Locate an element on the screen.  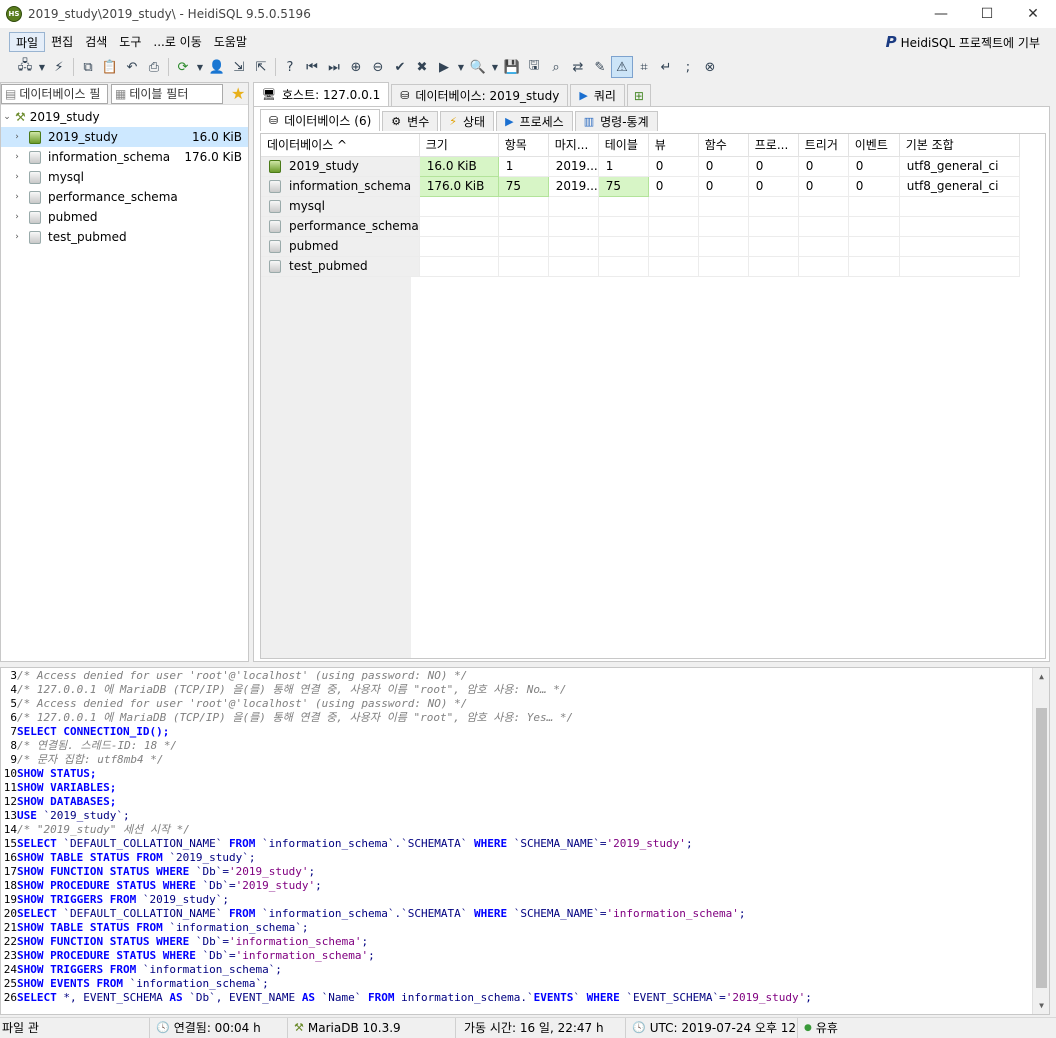
cell-database-name: pubmed is located at coordinates (340, 246).